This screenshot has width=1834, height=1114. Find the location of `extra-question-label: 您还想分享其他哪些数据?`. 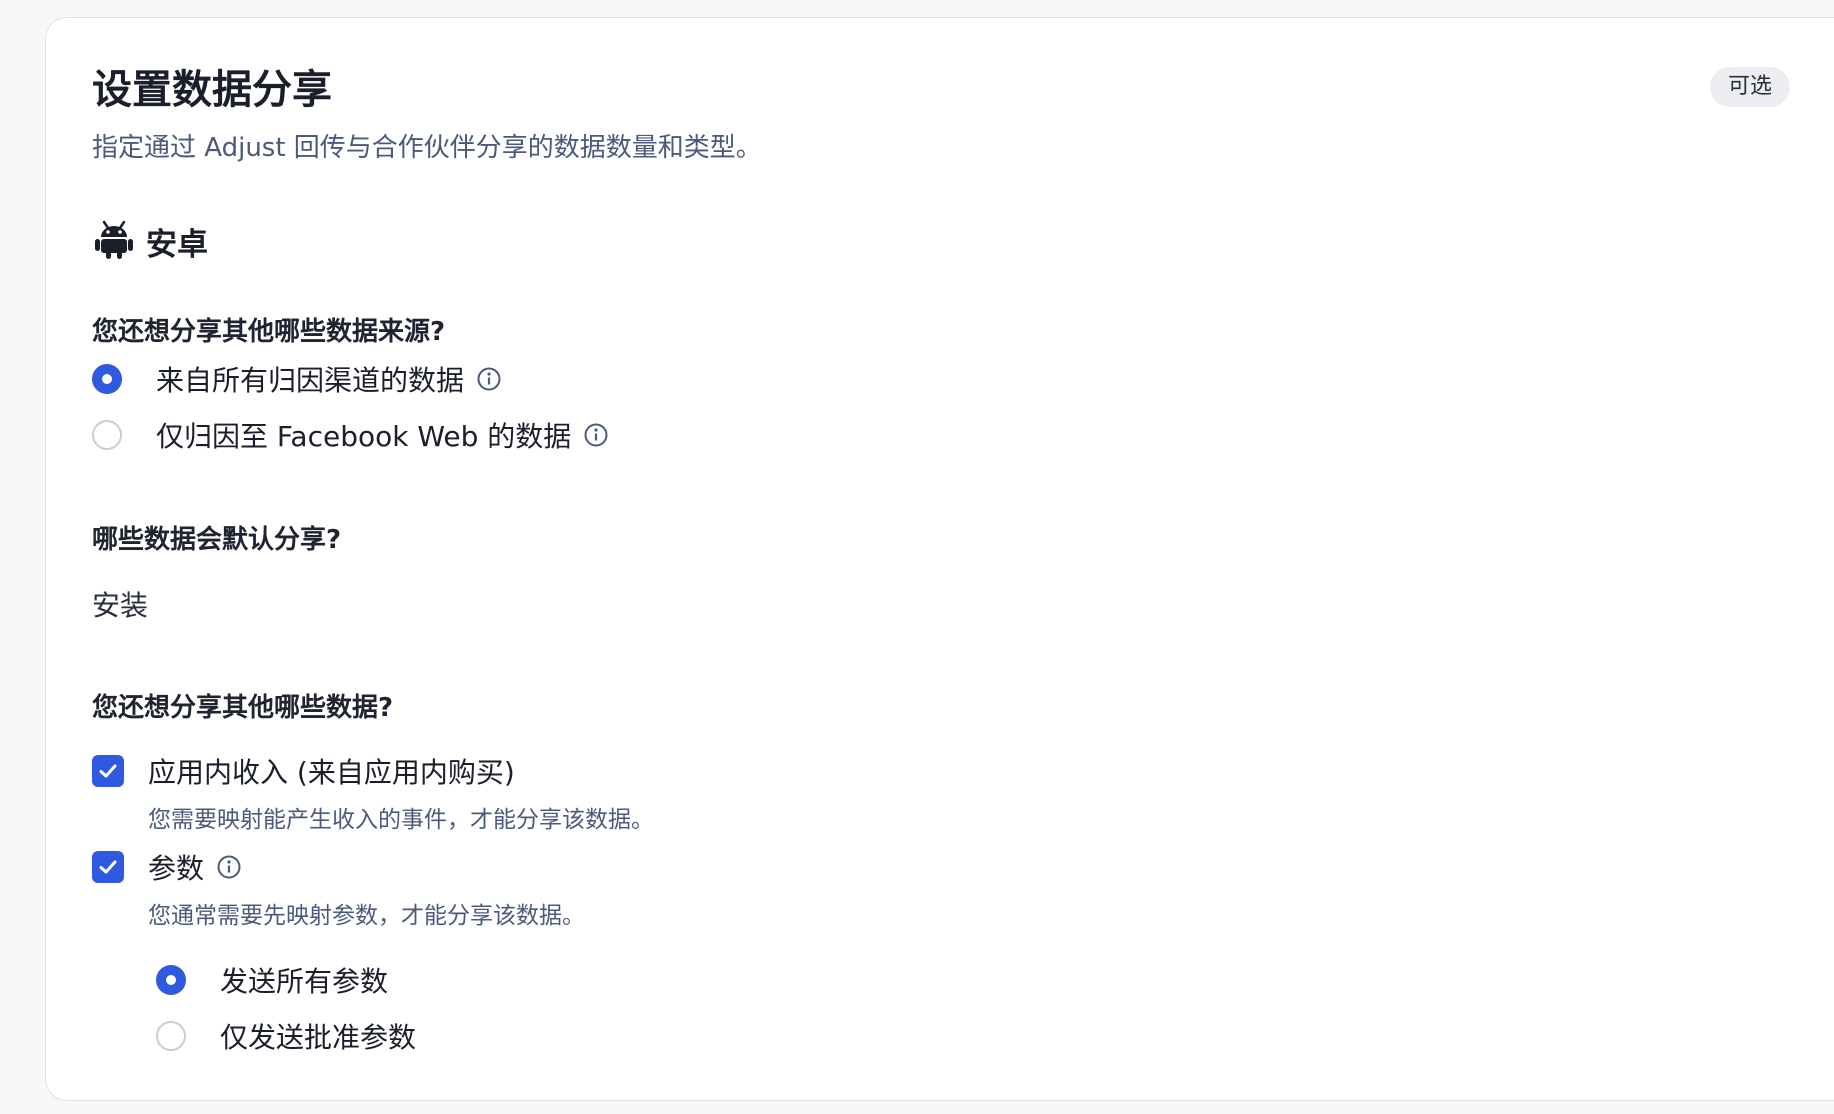

extra-question-label: 您还想分享其他哪些数据? is located at coordinates (243, 708).